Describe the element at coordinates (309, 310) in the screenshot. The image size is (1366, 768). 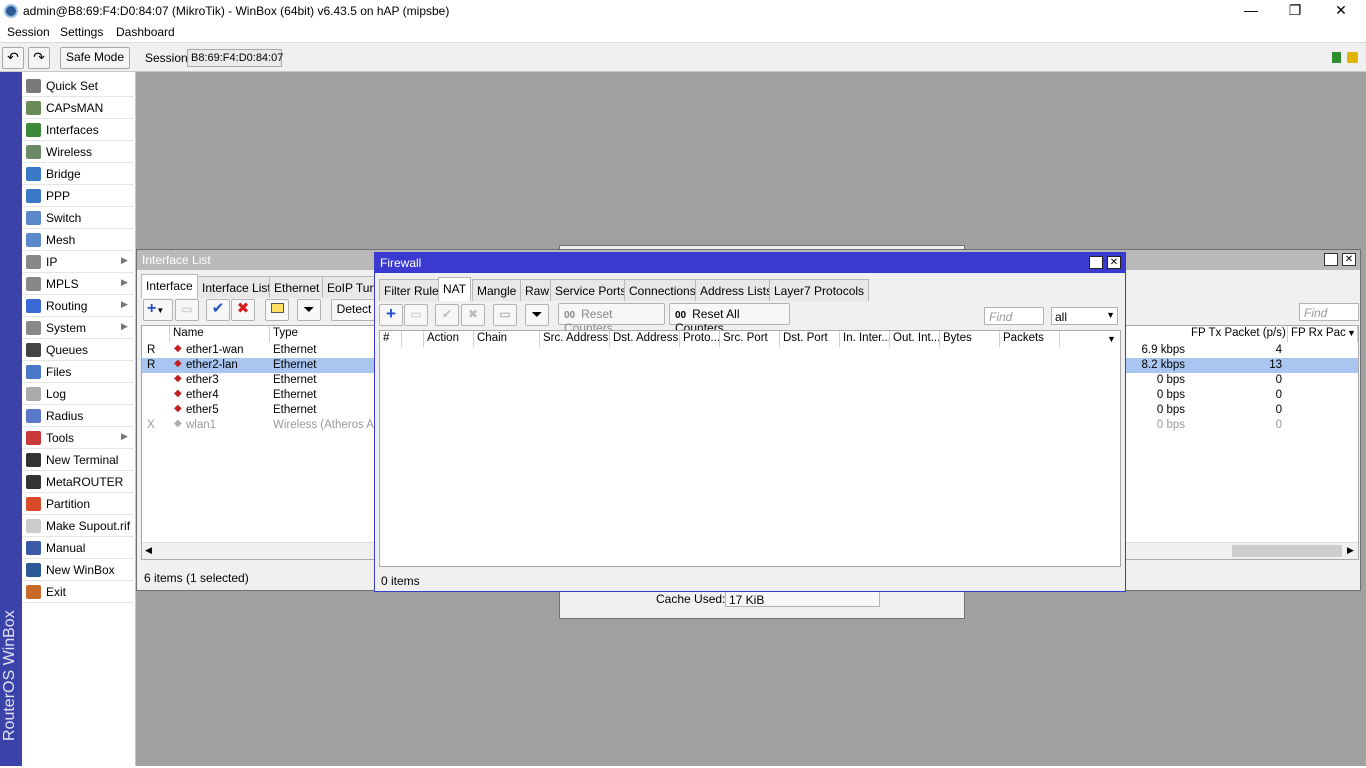
I see `filter-button: ⏷` at that location.